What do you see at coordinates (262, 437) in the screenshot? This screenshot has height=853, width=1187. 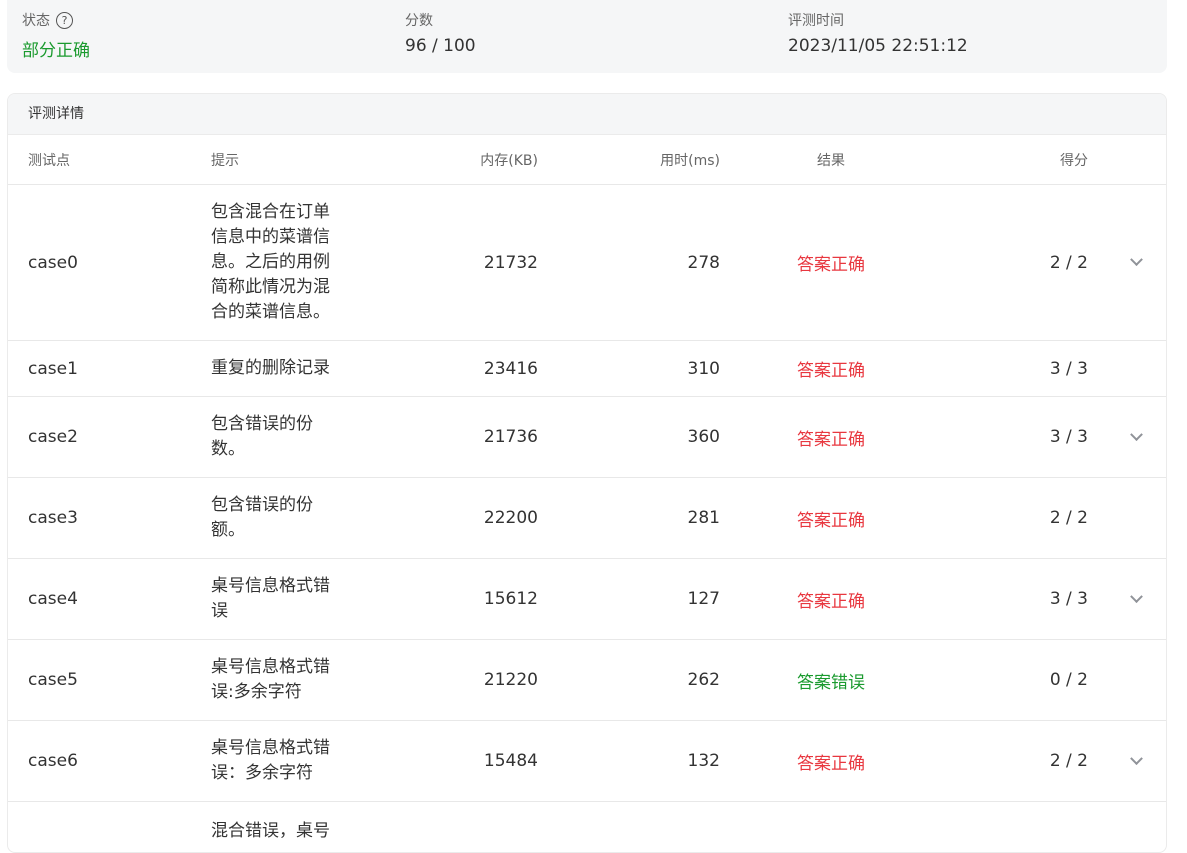 I see `case-hint-text: 包含错误的份 数。` at bounding box center [262, 437].